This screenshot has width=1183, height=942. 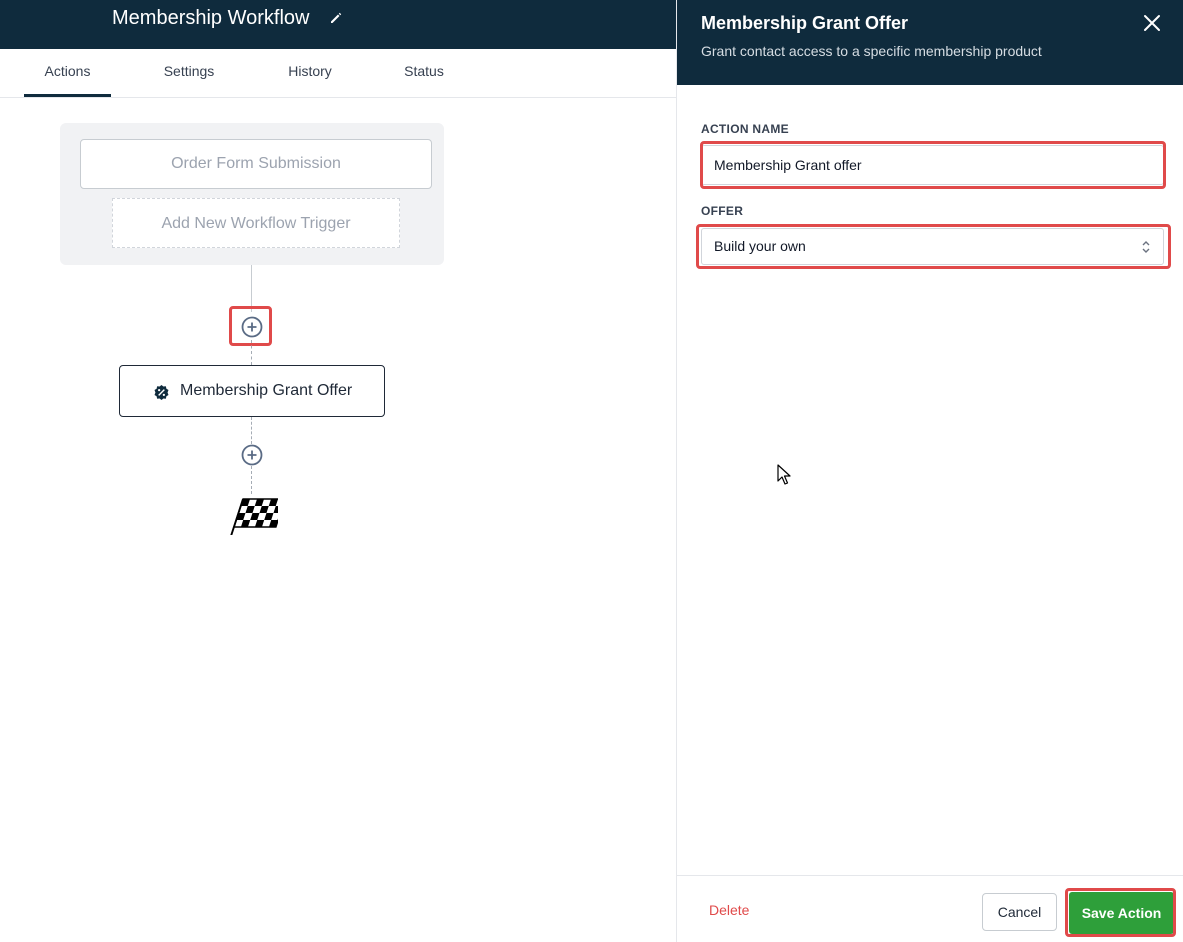 I want to click on tab-settings: Settings, so click(x=189, y=73).